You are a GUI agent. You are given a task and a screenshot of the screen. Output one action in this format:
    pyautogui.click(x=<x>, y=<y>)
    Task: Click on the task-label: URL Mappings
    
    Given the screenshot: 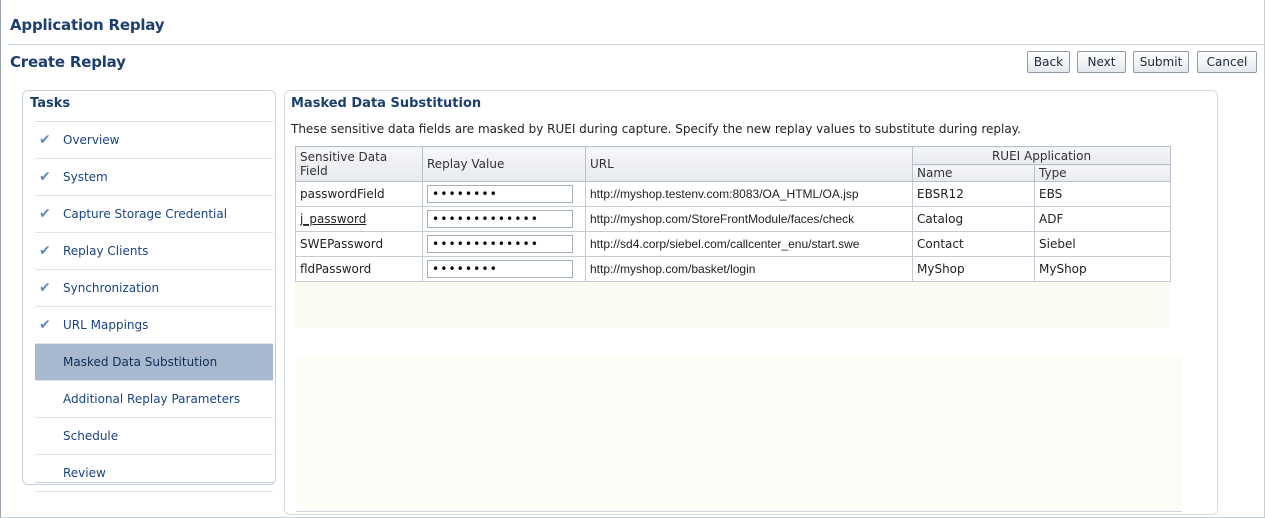 What is the action you would take?
    pyautogui.click(x=106, y=325)
    